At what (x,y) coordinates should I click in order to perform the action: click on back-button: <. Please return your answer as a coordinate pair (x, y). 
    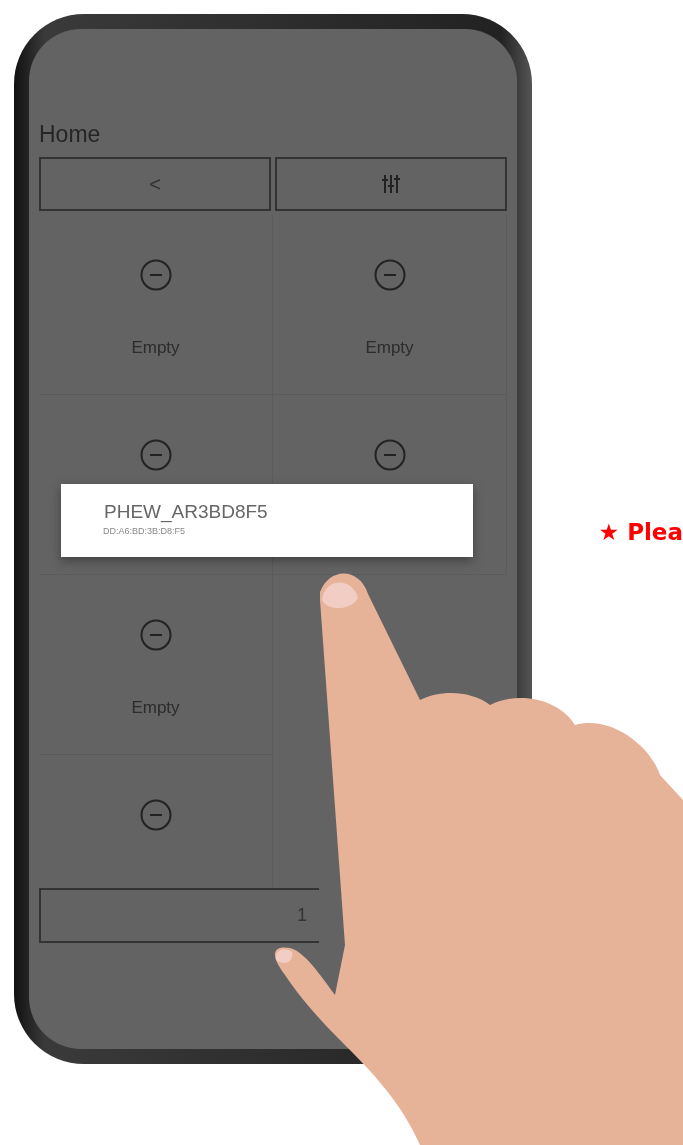
    Looking at the image, I should click on (155, 183).